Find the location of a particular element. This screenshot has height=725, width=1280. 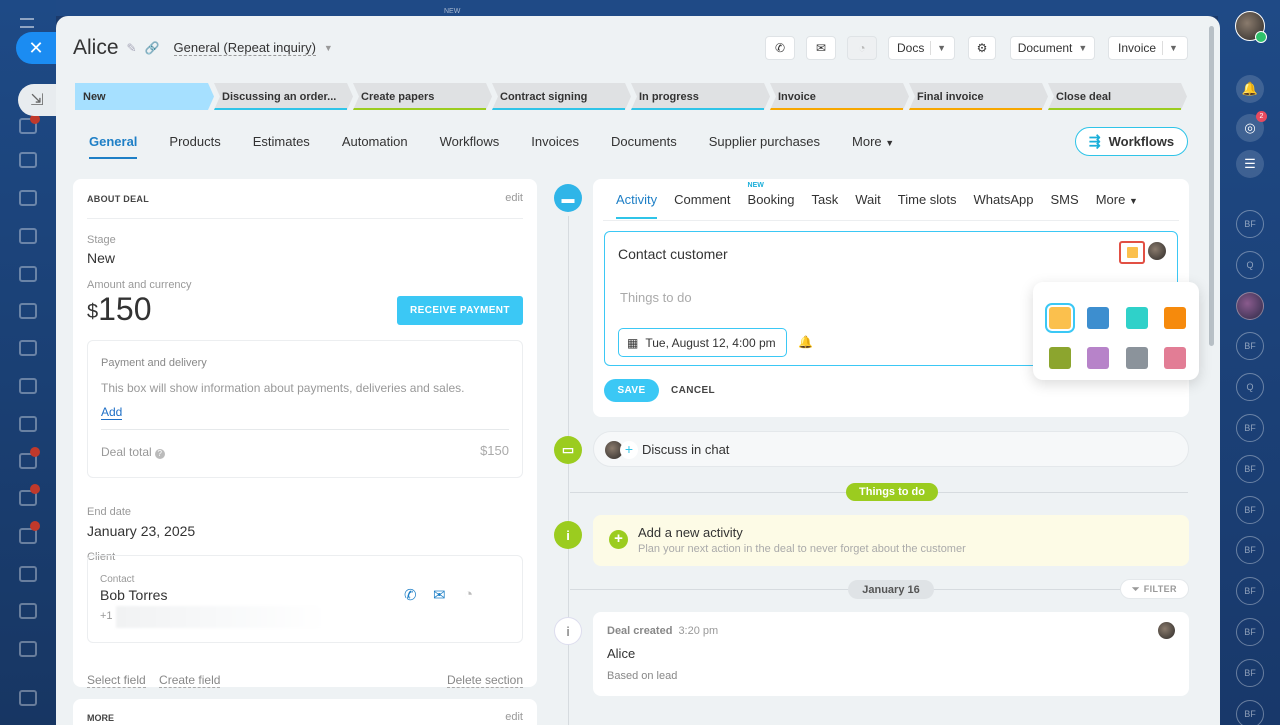

mail-icon is located at coordinates (28, 386).